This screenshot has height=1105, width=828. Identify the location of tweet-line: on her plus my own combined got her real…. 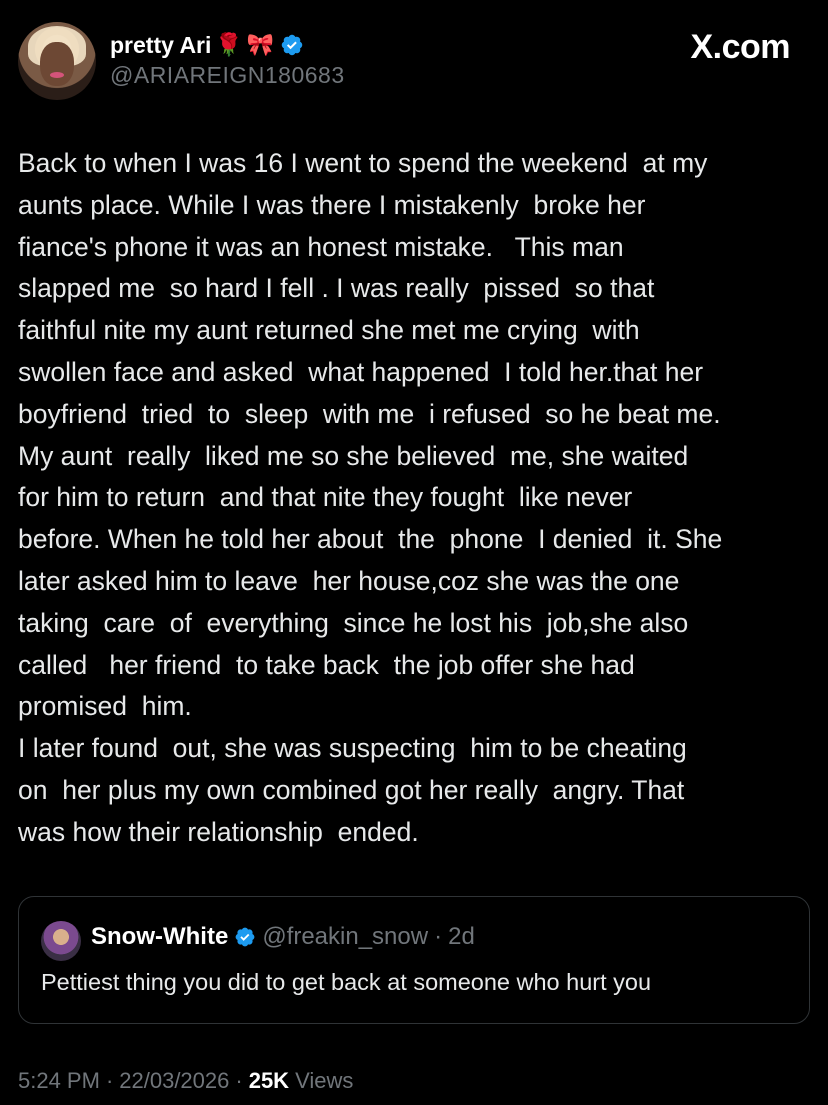
(351, 789).